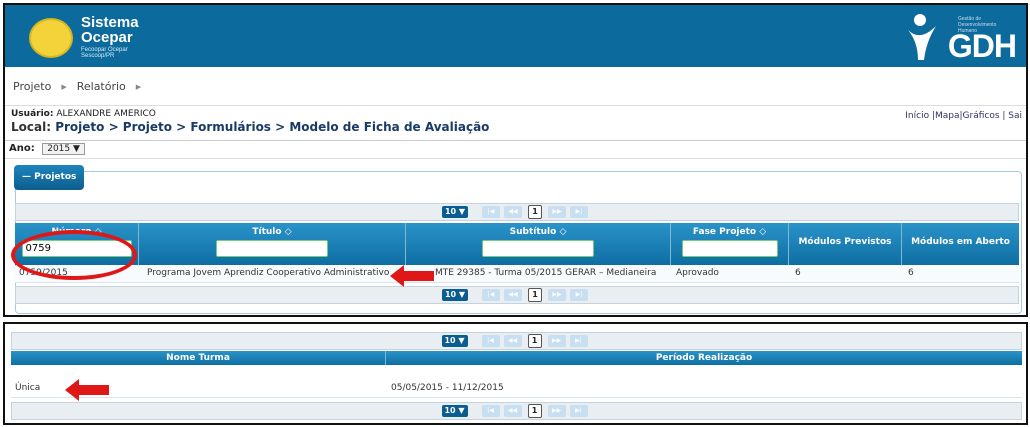 This screenshot has width=1030, height=427. What do you see at coordinates (49, 177) in the screenshot?
I see `projetos-toggle-button: — Projetos` at bounding box center [49, 177].